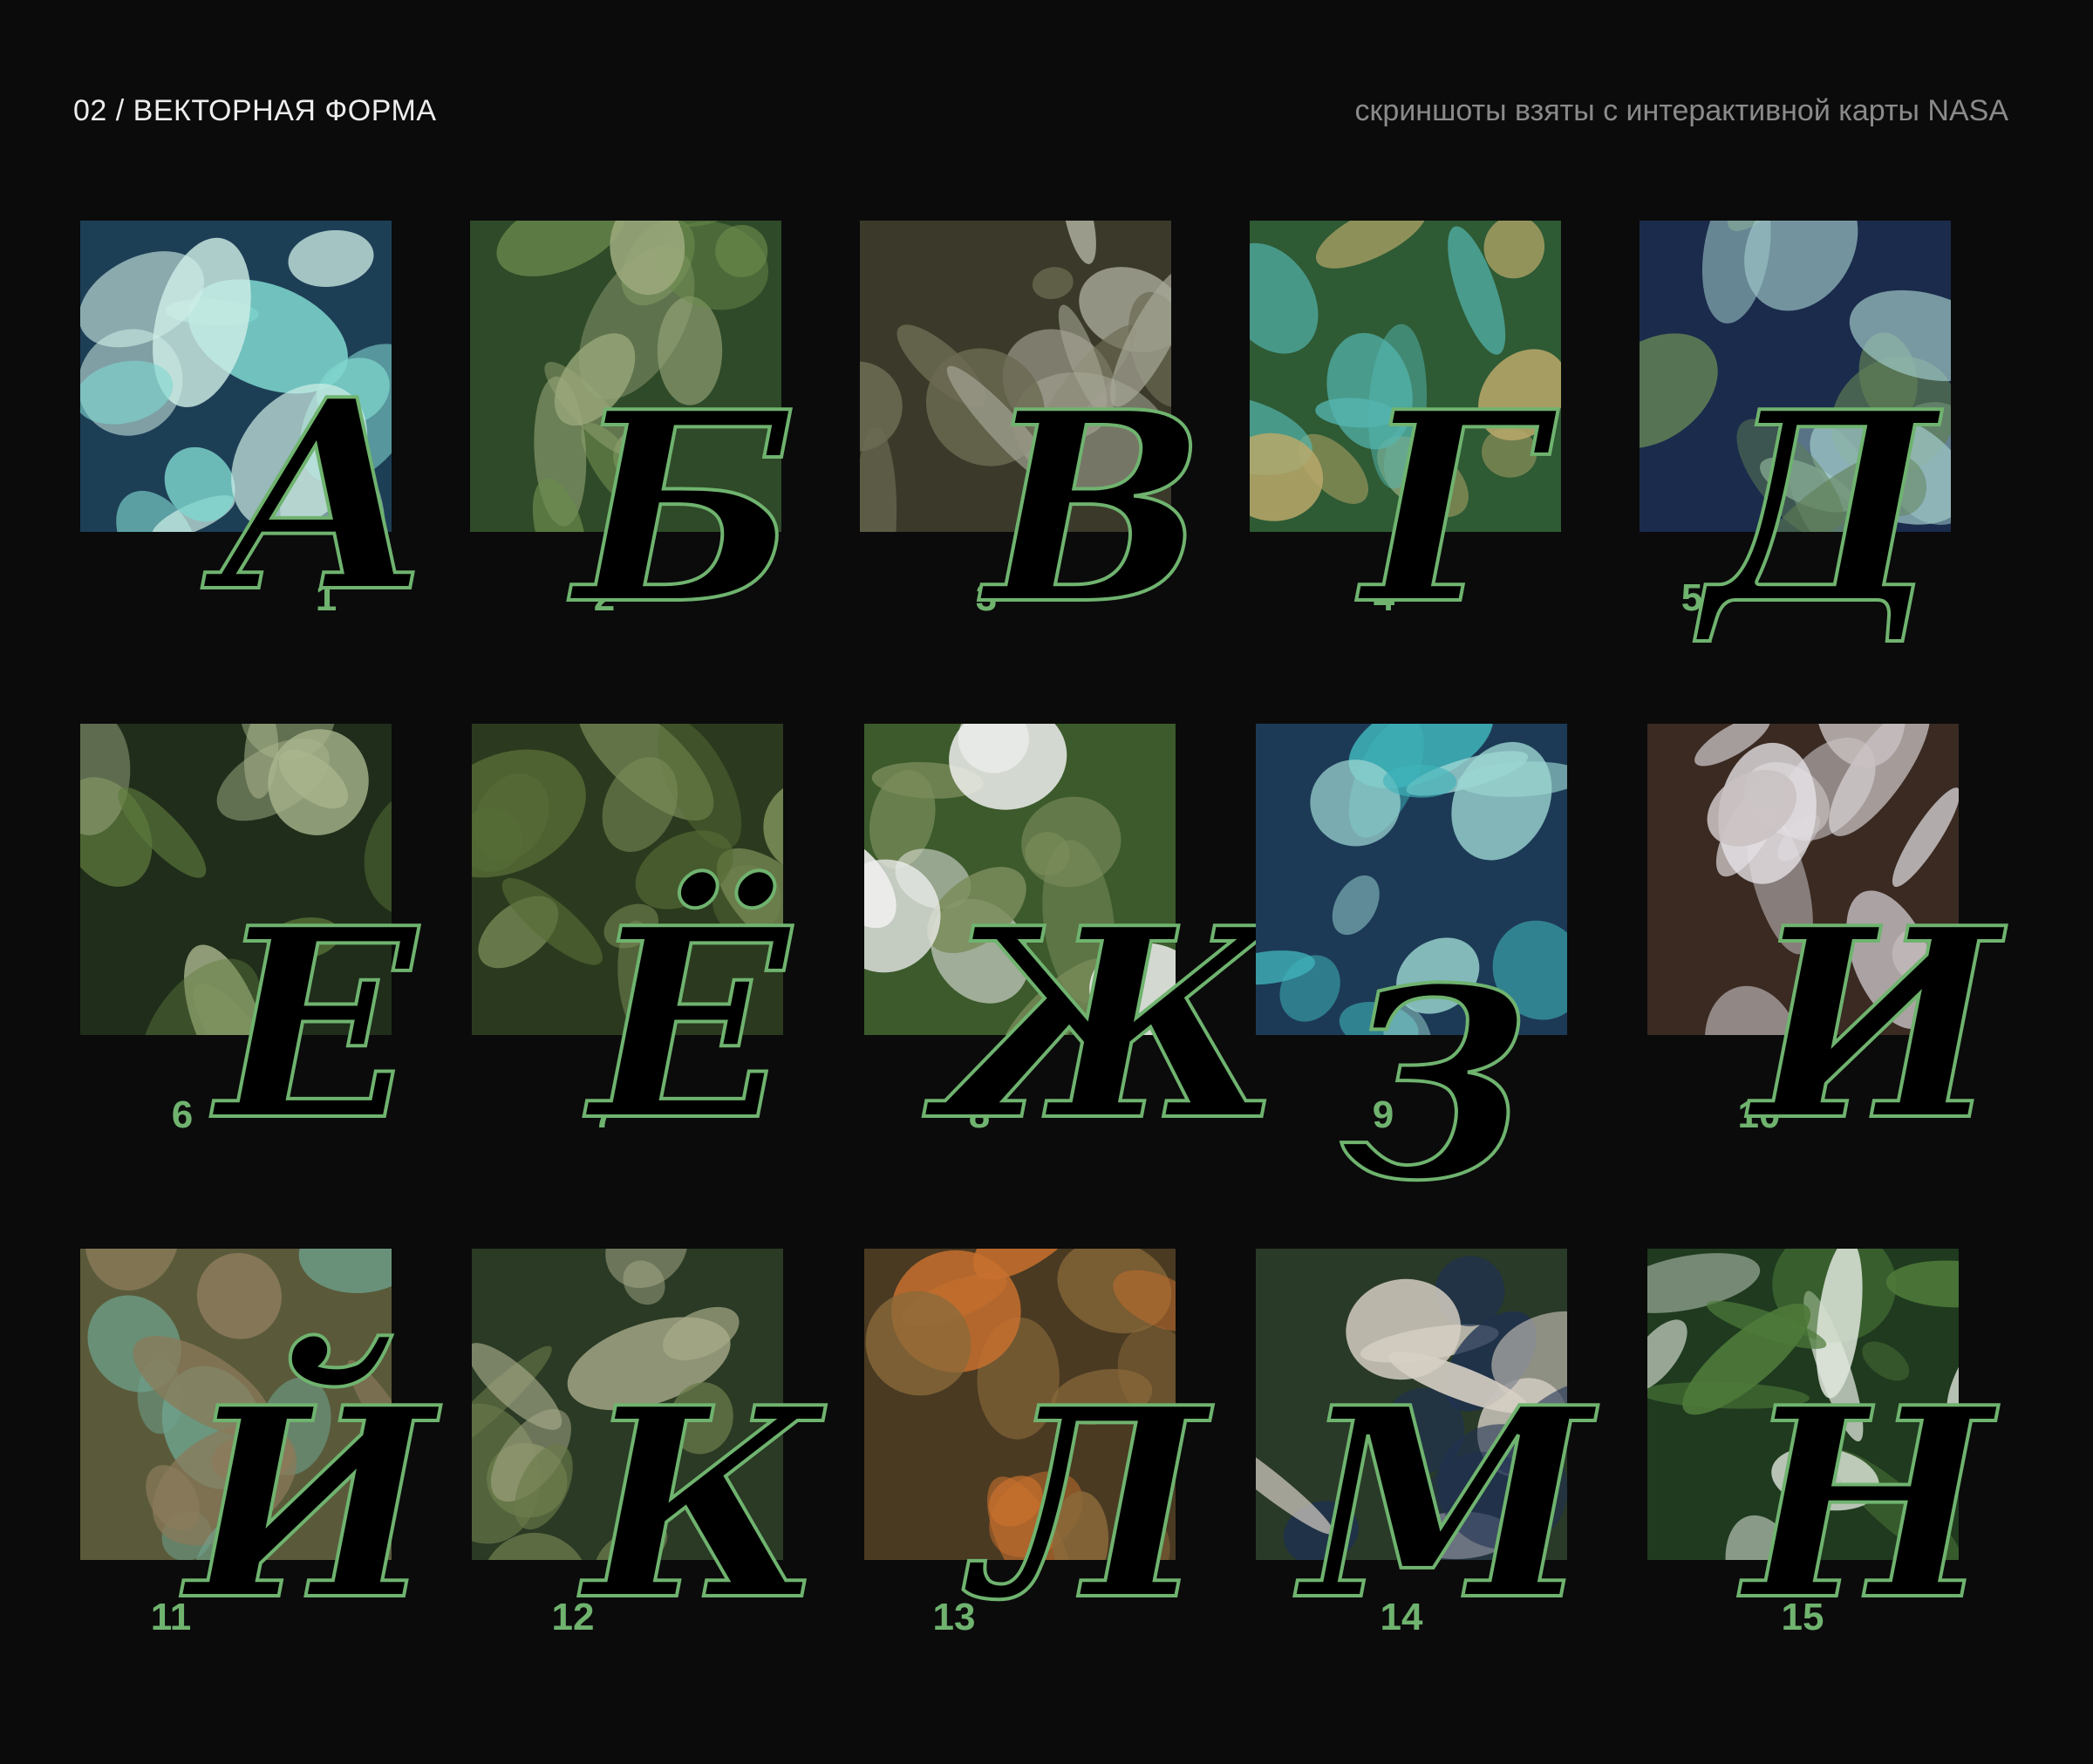 The width and height of the screenshot is (2093, 1764). Describe the element at coordinates (1875, 1024) in the screenshot. I see `letter-glyph: И` at that location.